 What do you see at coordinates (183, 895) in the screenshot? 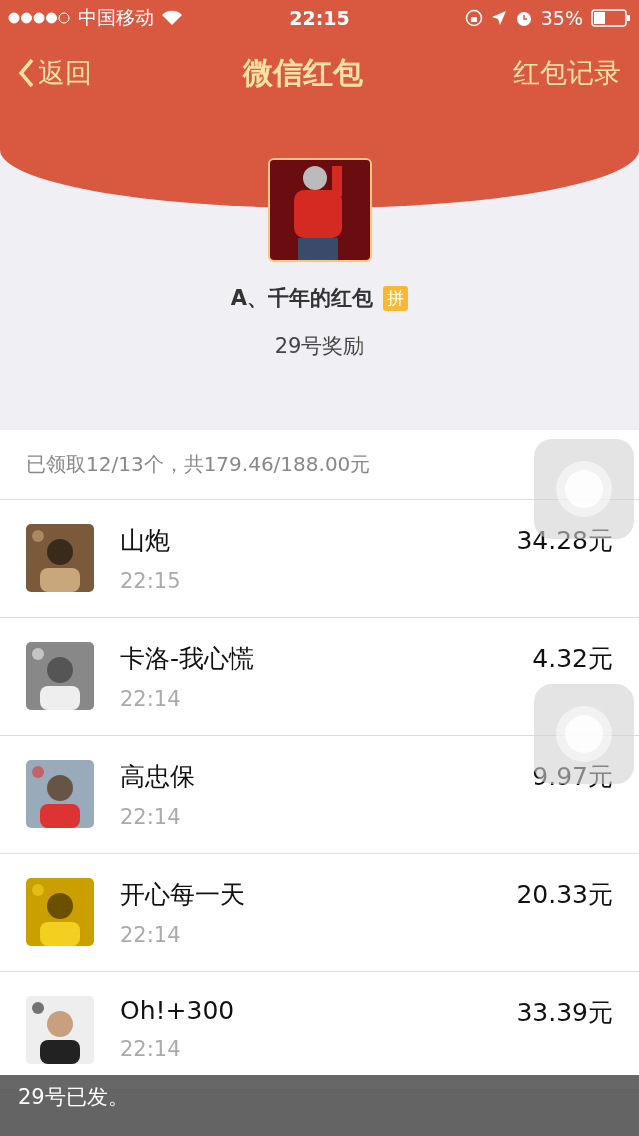
I see `receiver-name: 开心每一天` at bounding box center [183, 895].